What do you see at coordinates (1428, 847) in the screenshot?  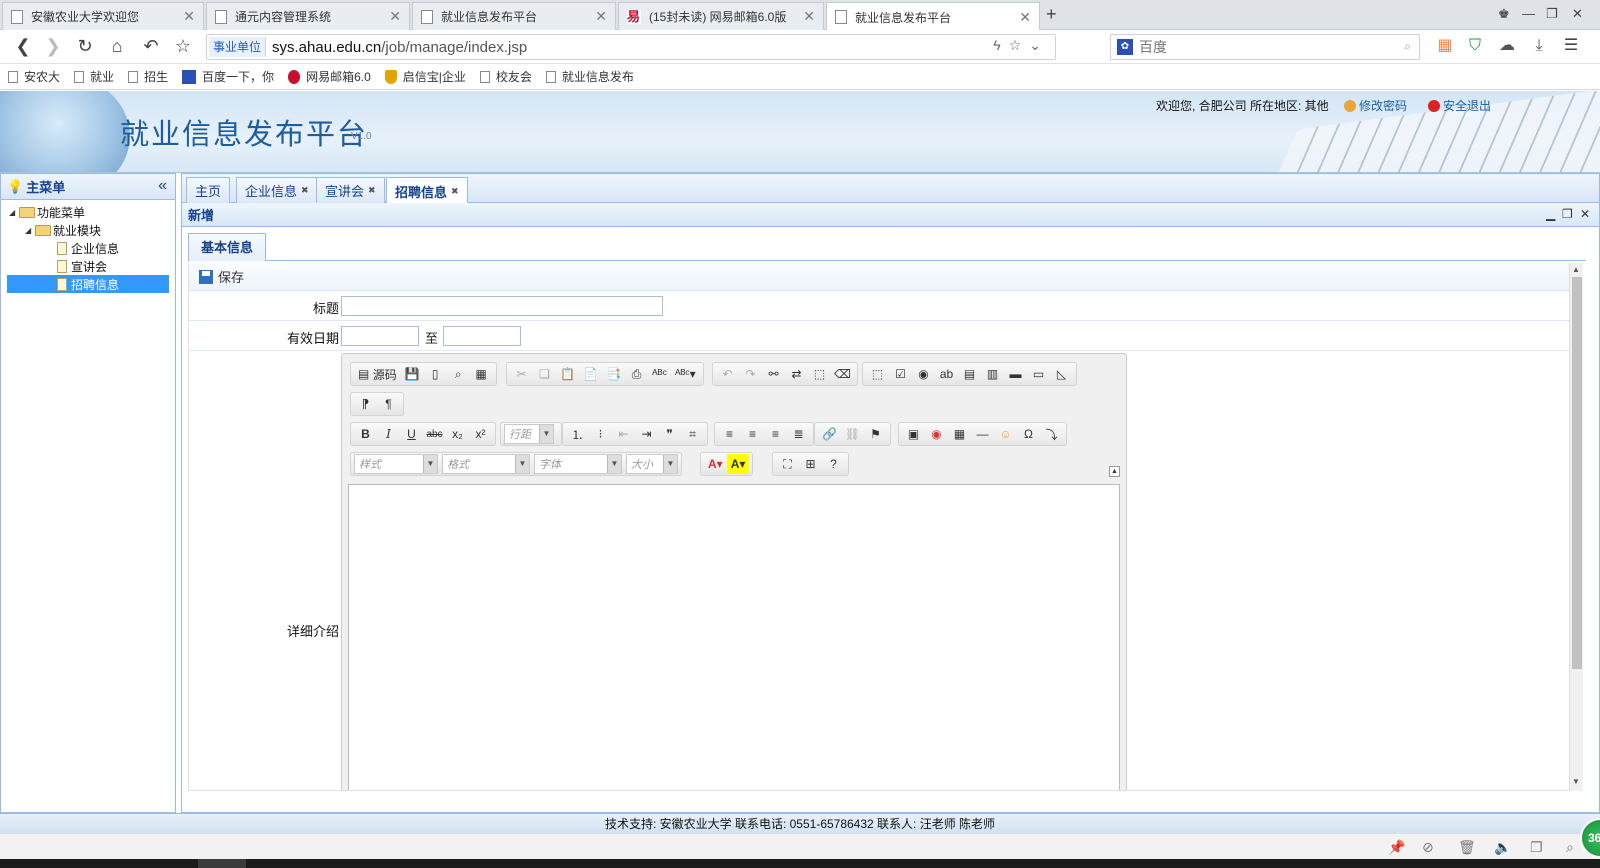 I see `no-image-icon: ⊘` at bounding box center [1428, 847].